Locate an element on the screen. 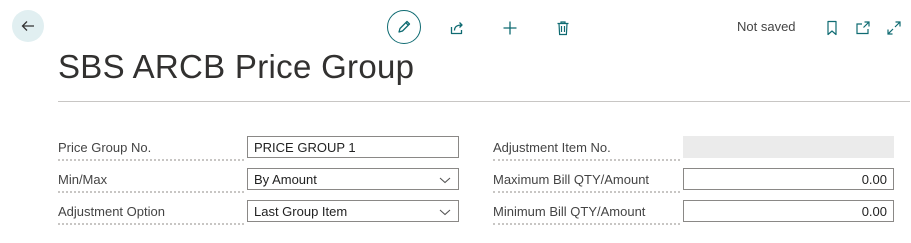  price-group-no-input: PRICE GROUP 1 is located at coordinates (353, 147).